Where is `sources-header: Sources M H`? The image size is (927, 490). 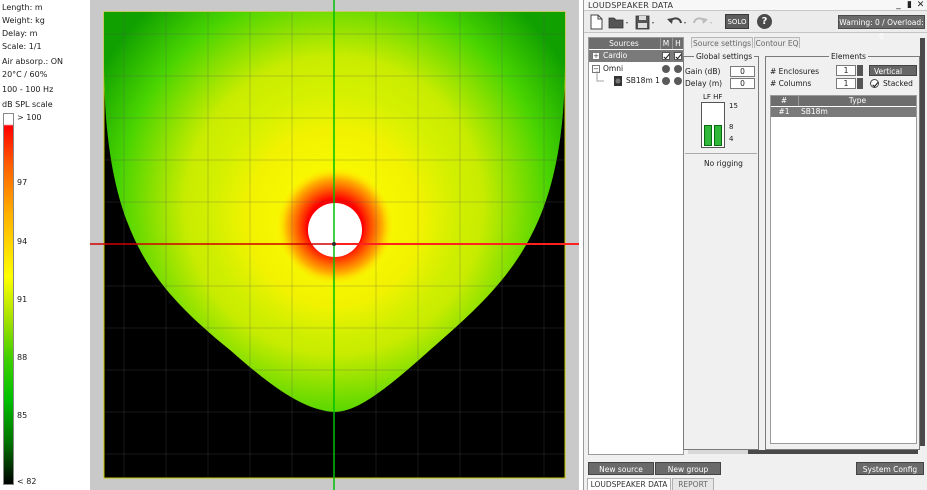
sources-header: Sources M H is located at coordinates (636, 43).